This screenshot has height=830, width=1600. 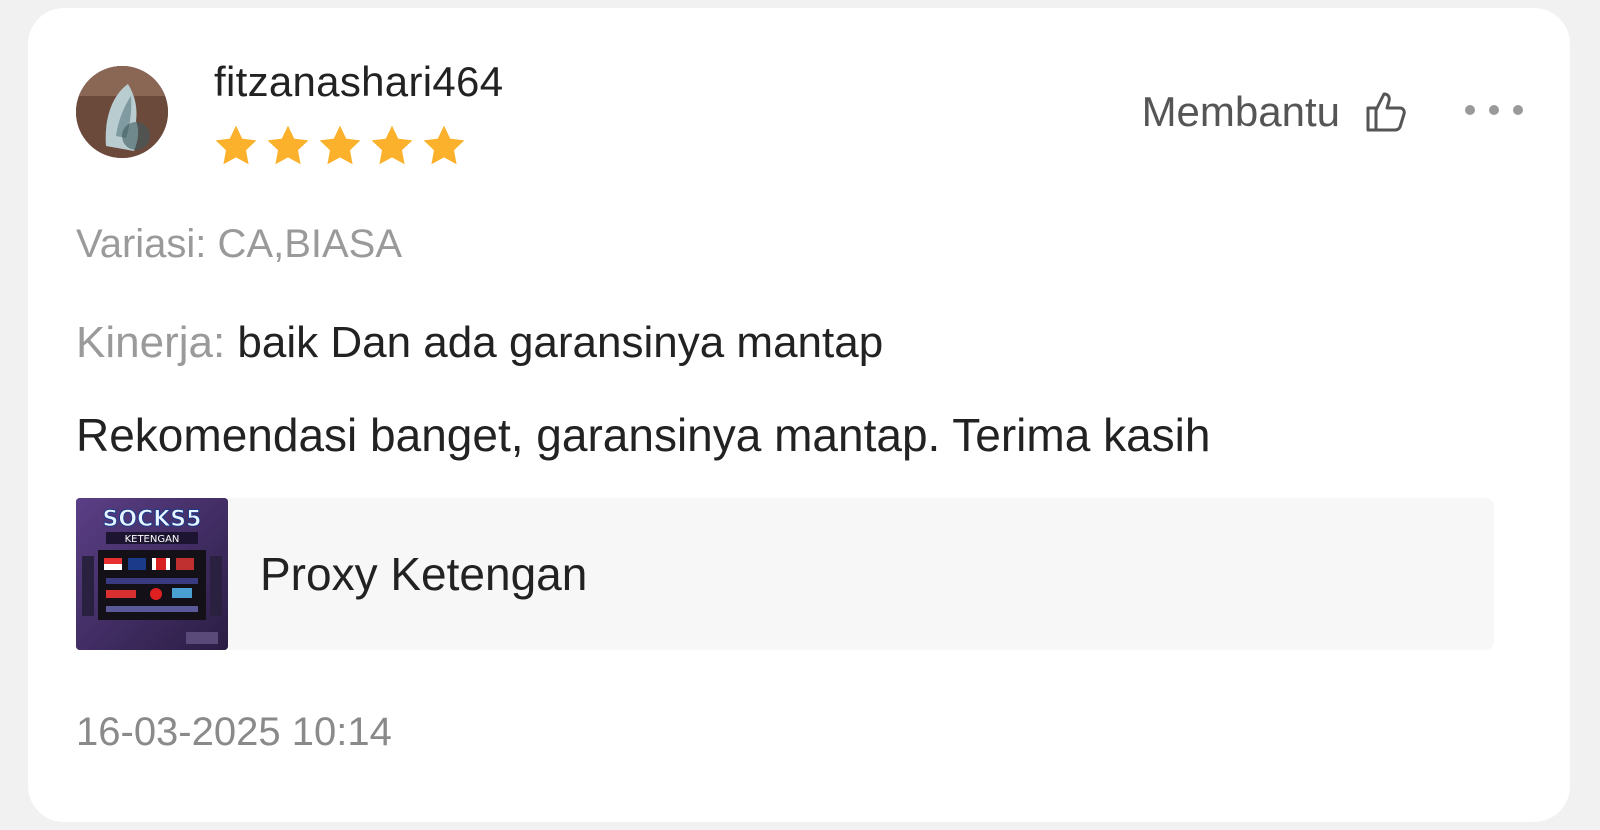 I want to click on avatar, so click(x=122, y=112).